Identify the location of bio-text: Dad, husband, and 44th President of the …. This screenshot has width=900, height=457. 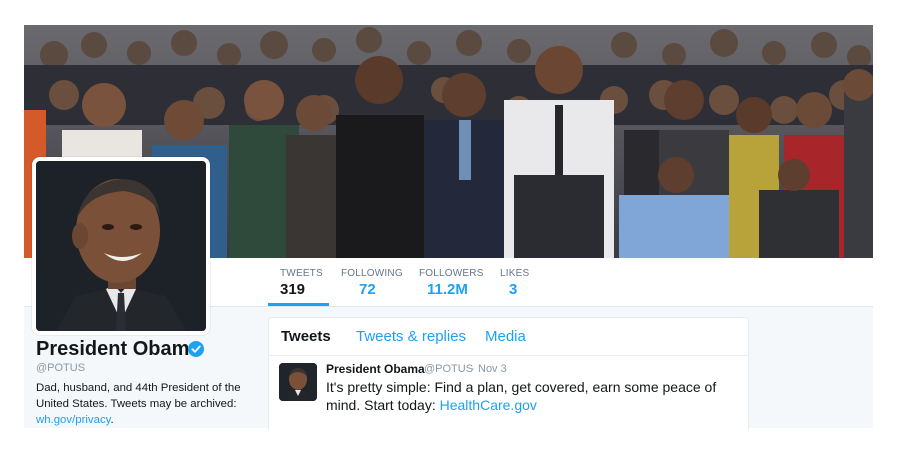
(138, 396).